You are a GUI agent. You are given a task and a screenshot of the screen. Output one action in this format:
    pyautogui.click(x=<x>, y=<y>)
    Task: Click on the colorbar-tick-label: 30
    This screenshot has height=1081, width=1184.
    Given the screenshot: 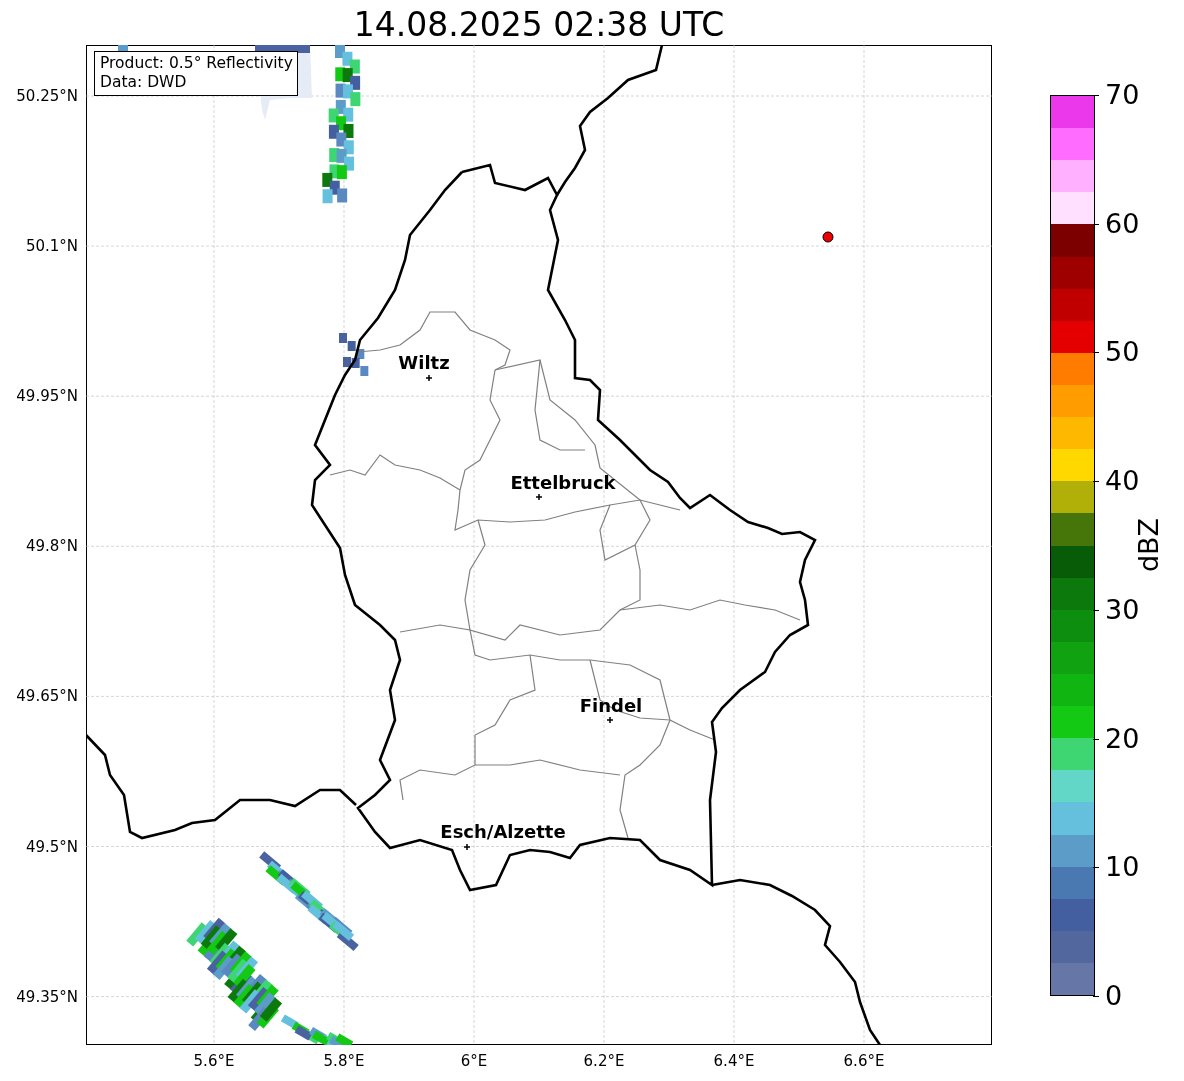 What is the action you would take?
    pyautogui.click(x=1122, y=609)
    